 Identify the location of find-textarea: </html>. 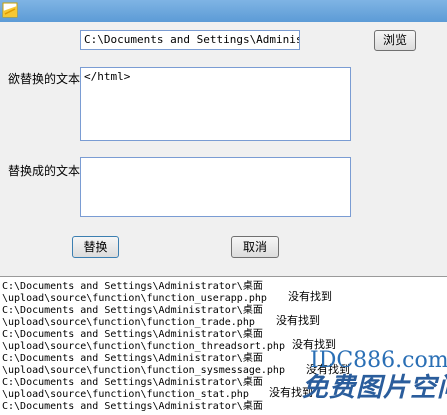
(215, 104).